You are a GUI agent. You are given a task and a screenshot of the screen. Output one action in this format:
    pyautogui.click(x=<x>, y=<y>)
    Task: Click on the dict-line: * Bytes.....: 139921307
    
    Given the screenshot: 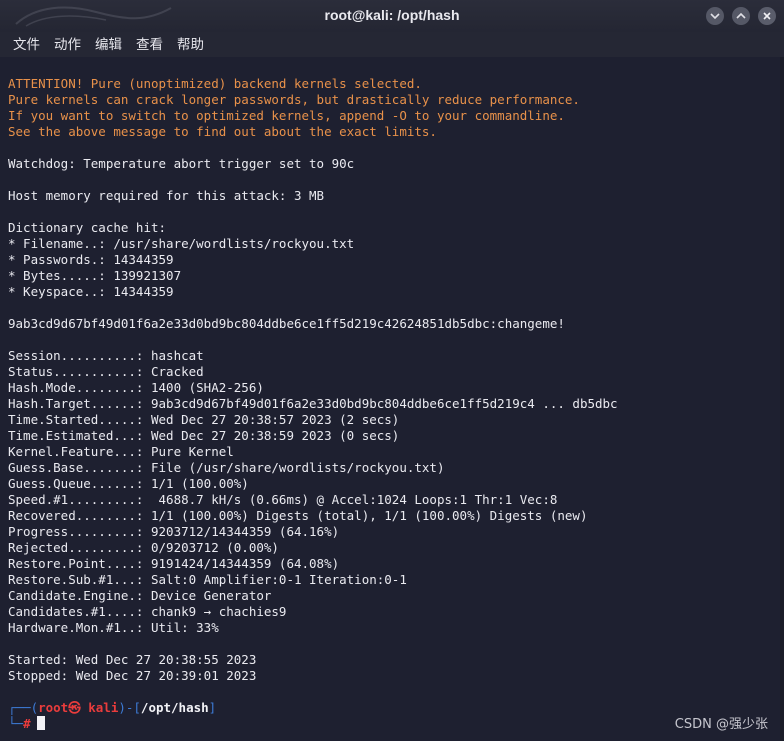 What is the action you would take?
    pyautogui.click(x=95, y=275)
    